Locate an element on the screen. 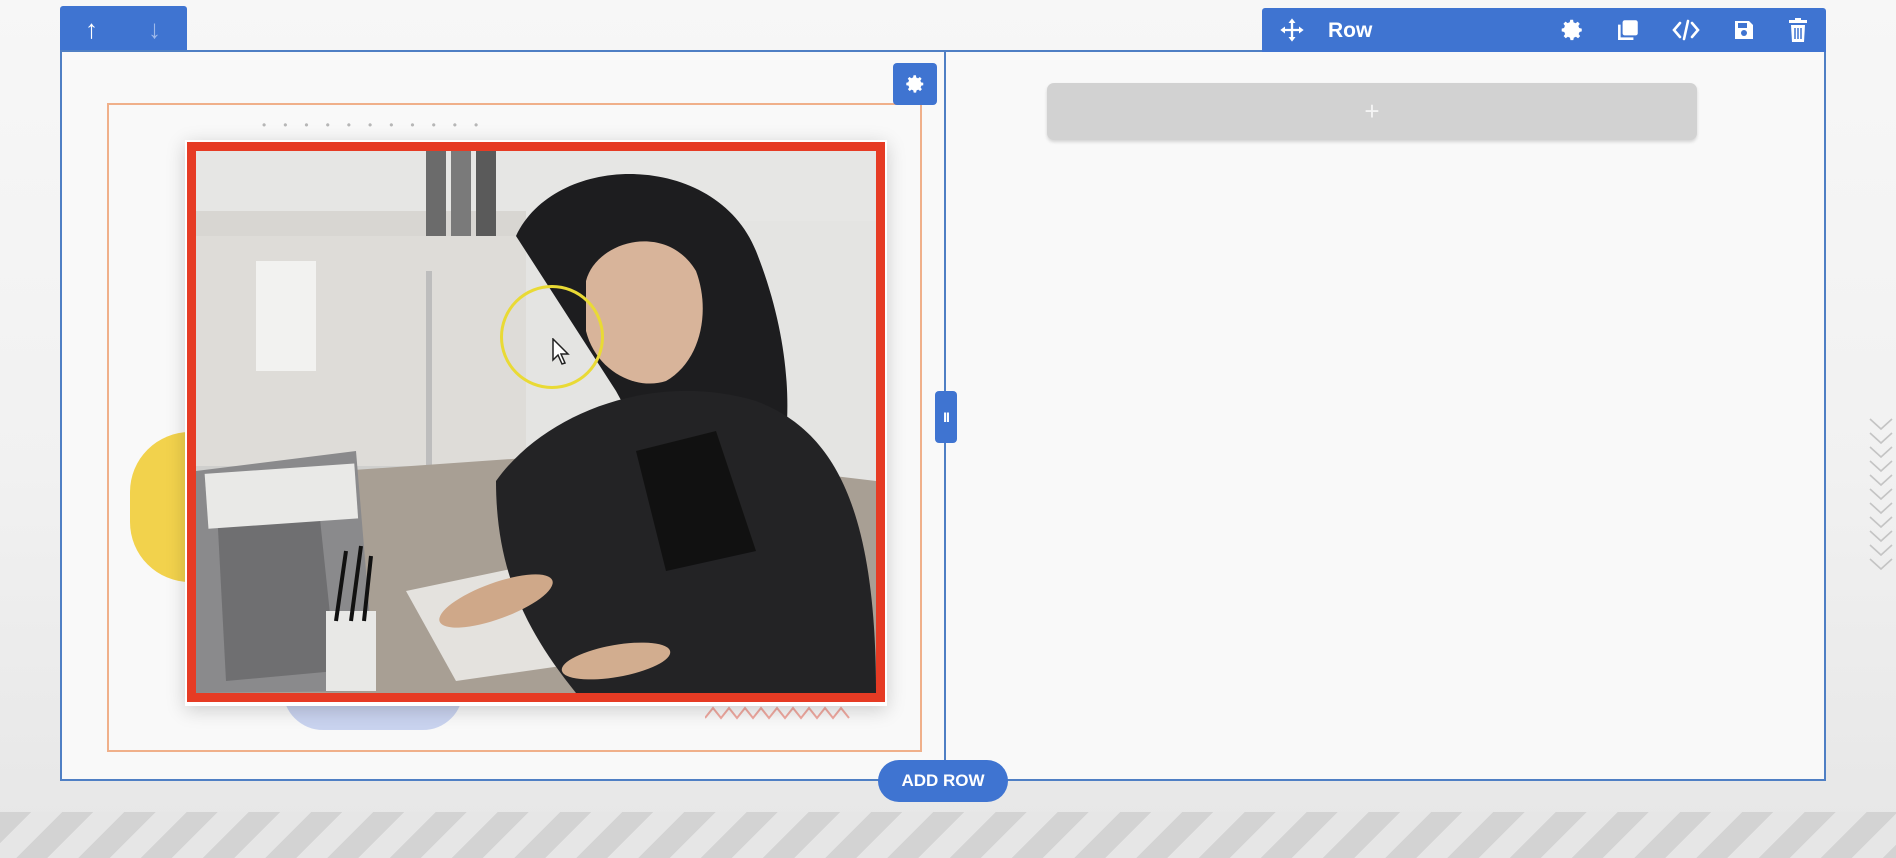 Image resolution: width=1896 pixels, height=858 pixels. decorative-chevrons is located at coordinates (1881, 494).